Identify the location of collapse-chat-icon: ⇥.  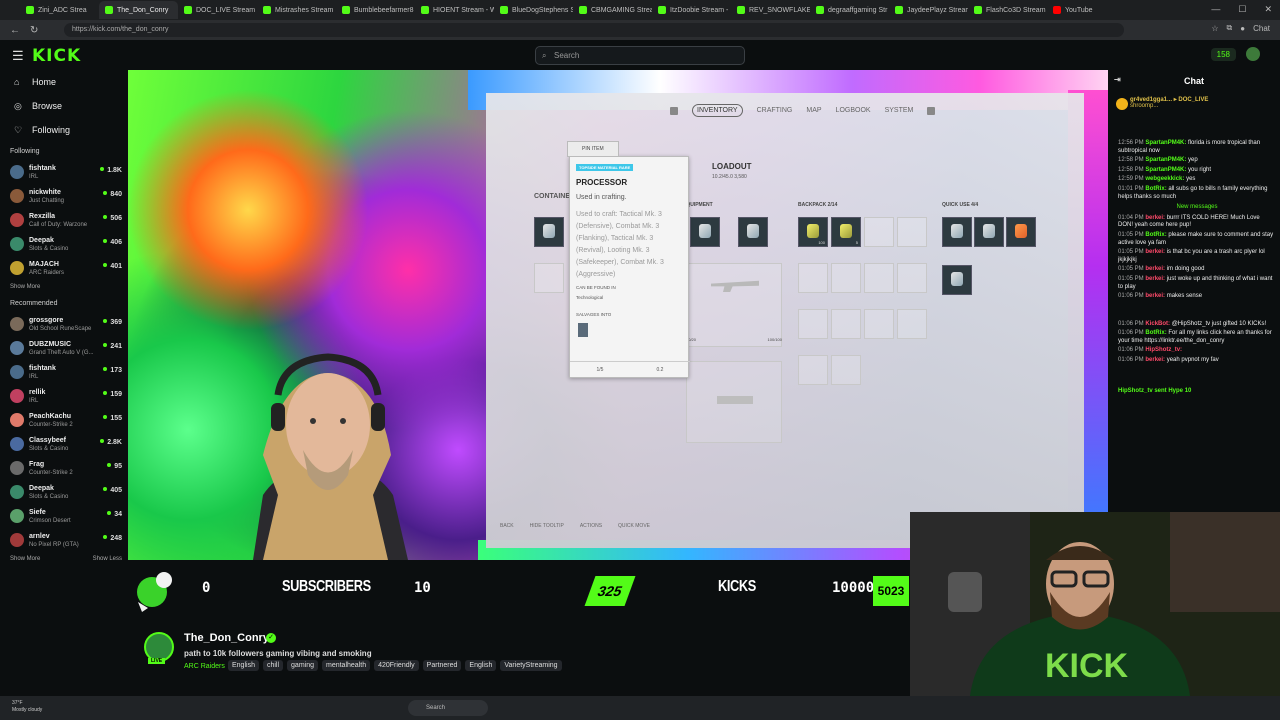
(1117, 79).